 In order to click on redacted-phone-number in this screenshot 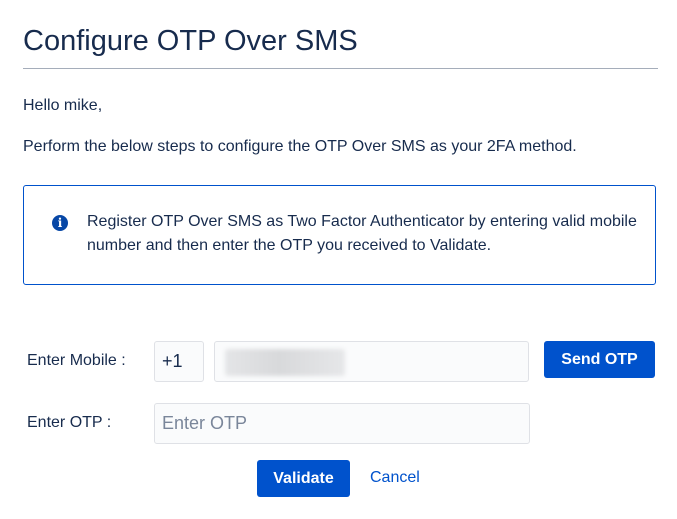, I will do `click(285, 362)`.